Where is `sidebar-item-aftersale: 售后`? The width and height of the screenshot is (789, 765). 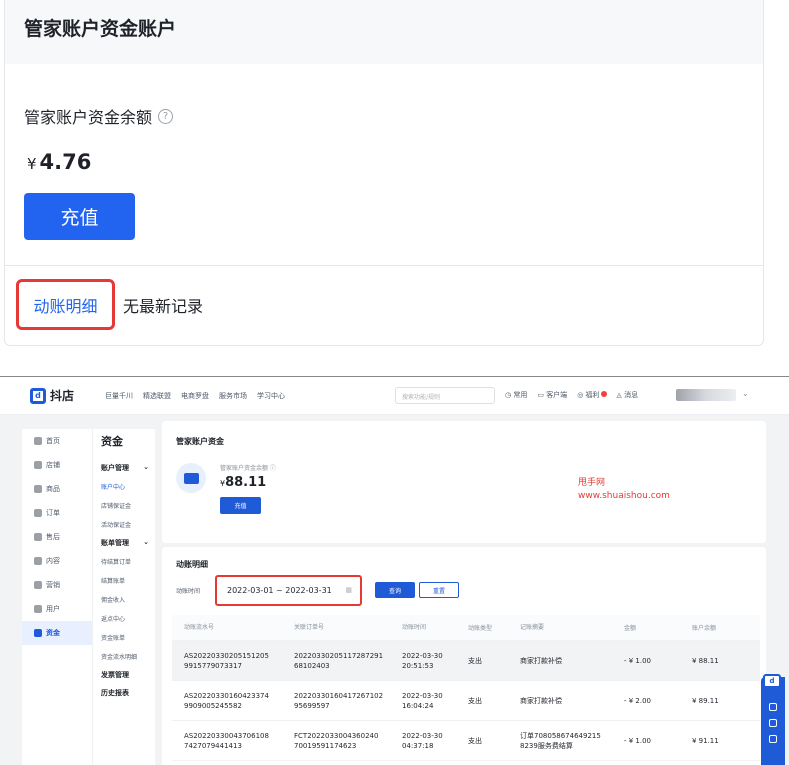
sidebar-item-aftersale: 售后 is located at coordinates (57, 537).